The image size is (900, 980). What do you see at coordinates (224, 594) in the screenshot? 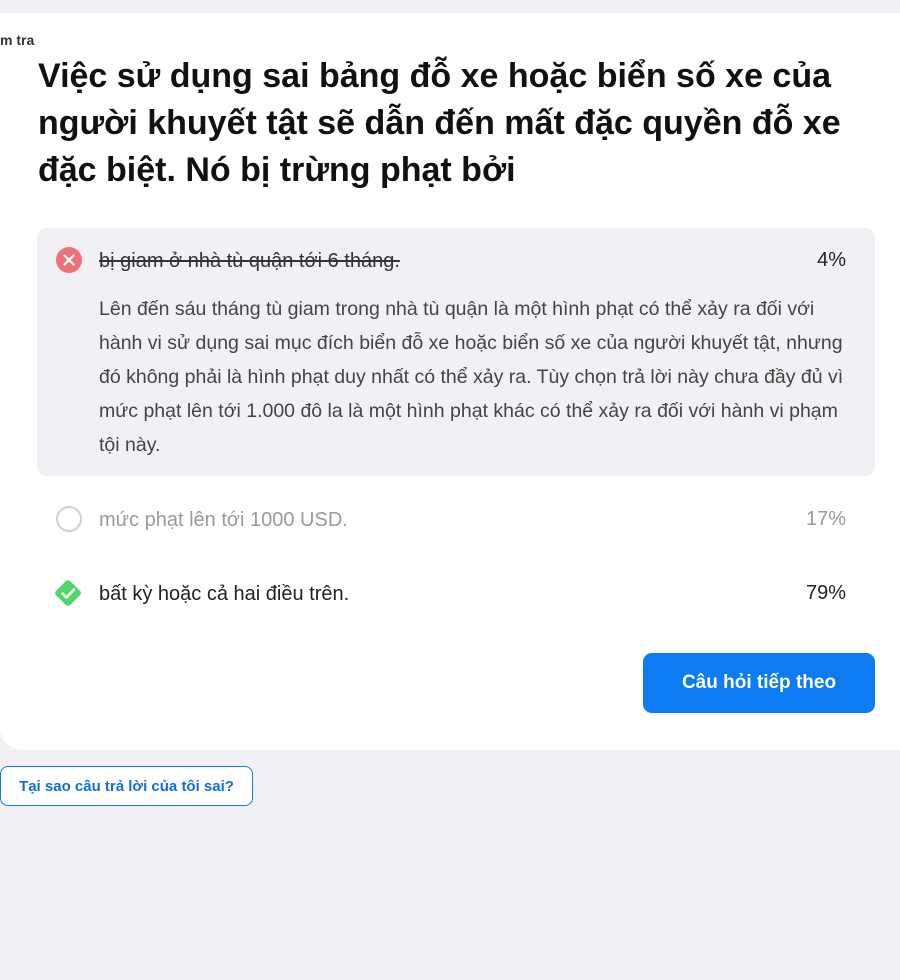
I see `answer-option-label: bất kỳ hoặc cả hai điều trên.` at bounding box center [224, 594].